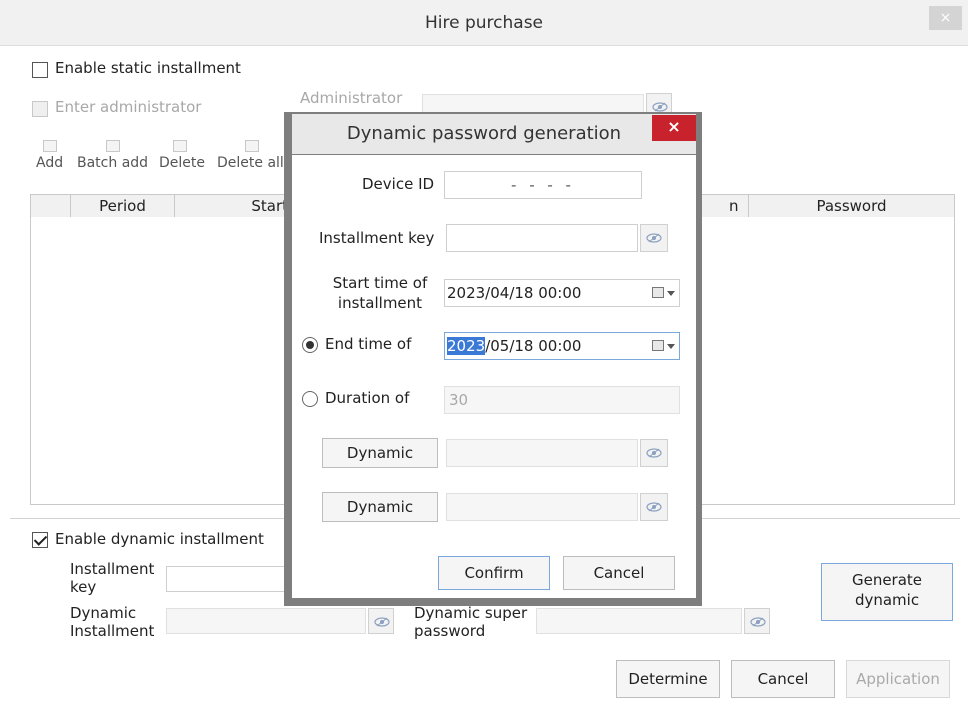 The image size is (968, 713). I want to click on end-time-rest: /05/18 00:00, so click(533, 346).